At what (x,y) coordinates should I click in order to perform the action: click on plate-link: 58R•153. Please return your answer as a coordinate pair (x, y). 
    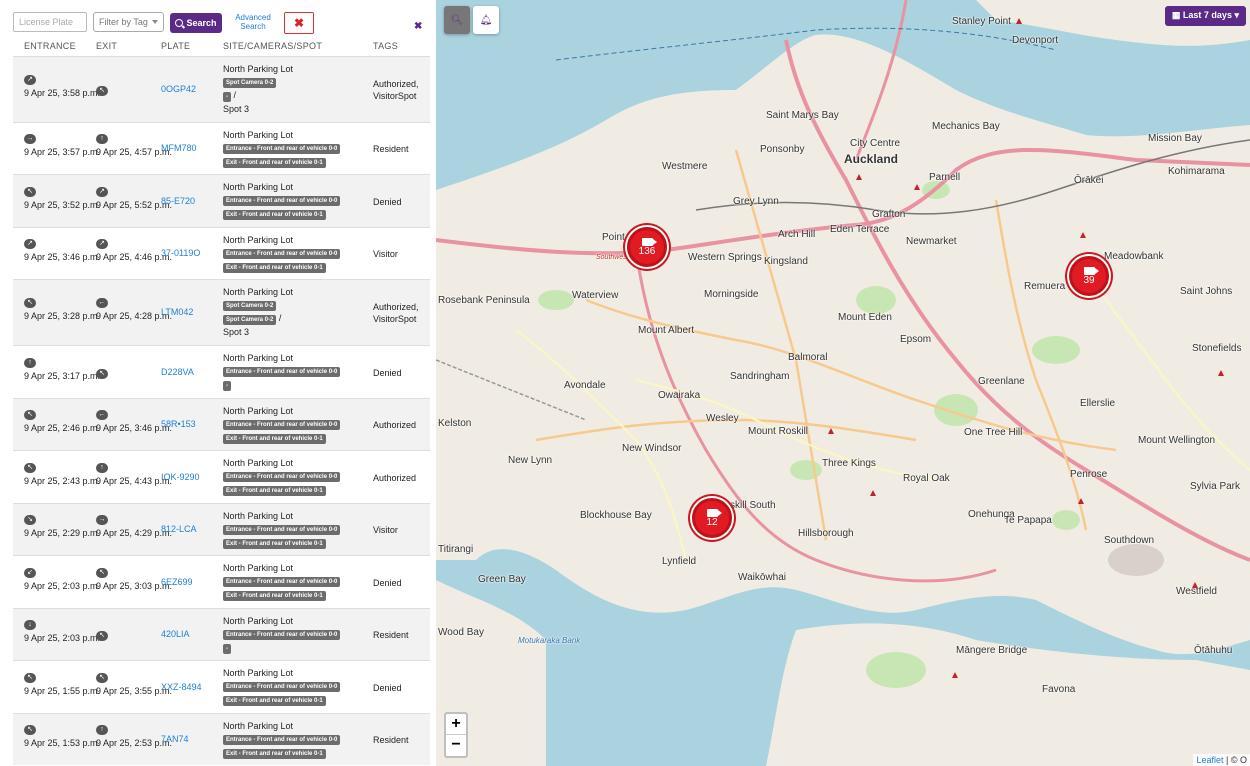
    Looking at the image, I should click on (178, 424).